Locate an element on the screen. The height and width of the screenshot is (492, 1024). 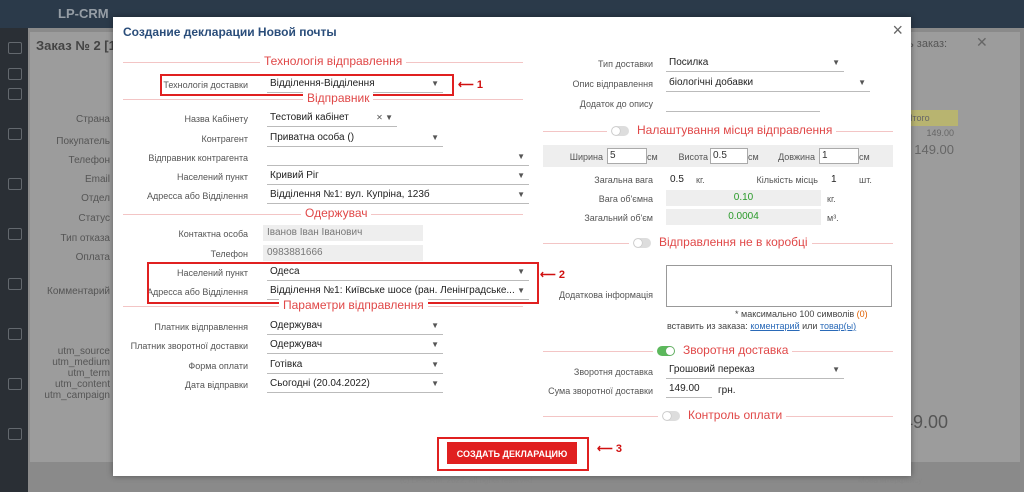
bg-label: utm_campaign is located at coordinates (77, 395).